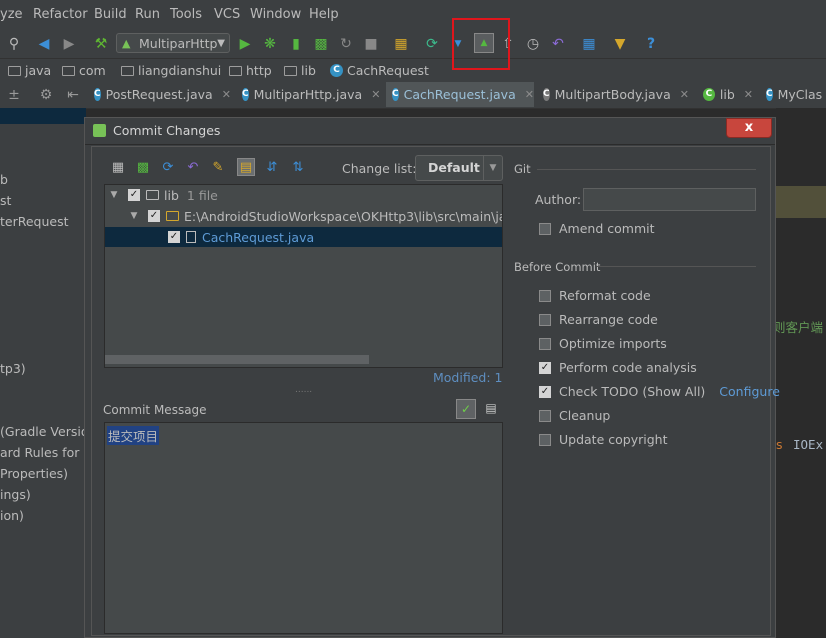 This screenshot has width=826, height=638. Describe the element at coordinates (749, 391) in the screenshot. I see `configure-link: Configure` at that location.